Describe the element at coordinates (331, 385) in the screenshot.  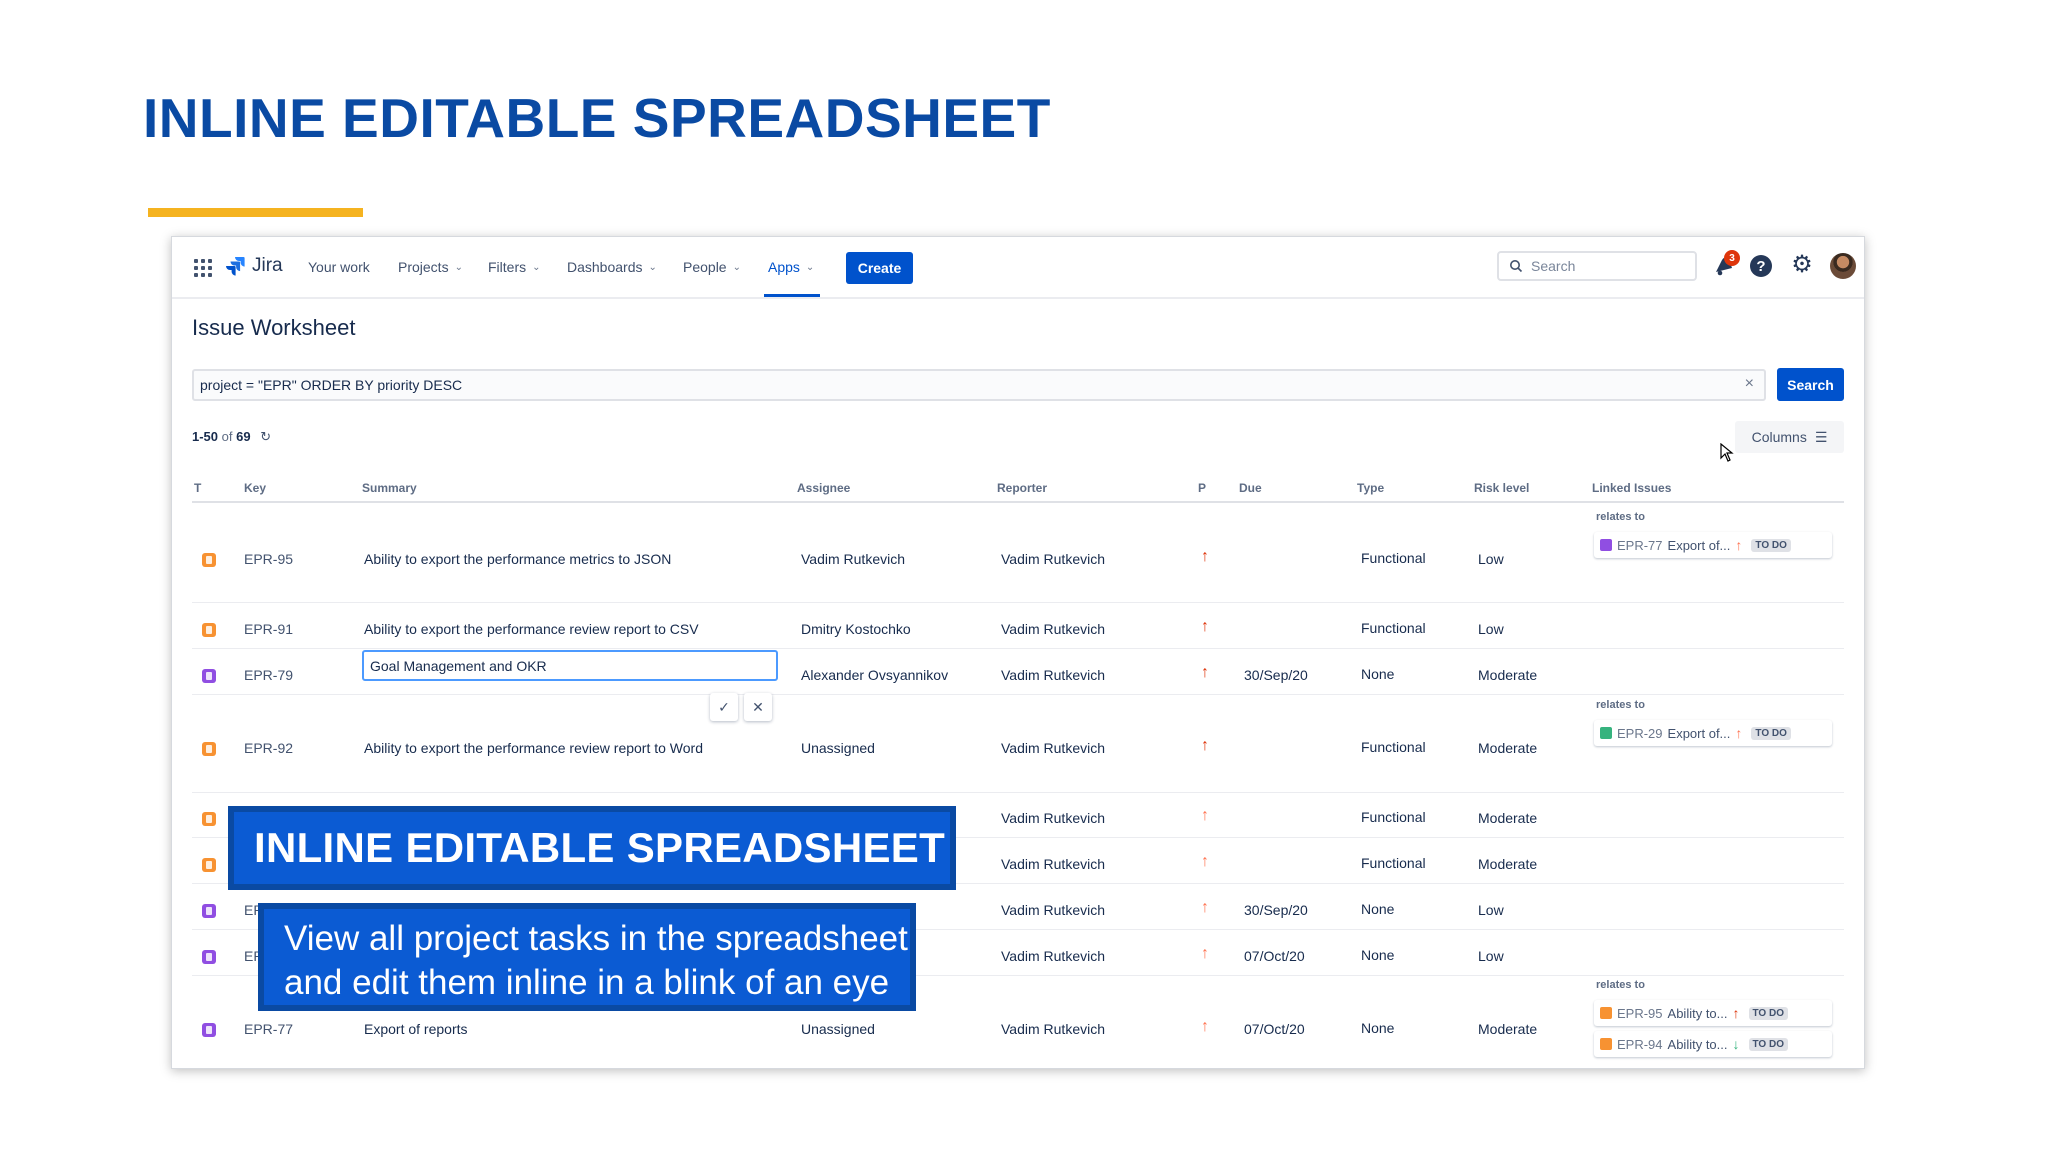
I see `jql-query-text: project = "EPR" ORDER BY priority DESC` at that location.